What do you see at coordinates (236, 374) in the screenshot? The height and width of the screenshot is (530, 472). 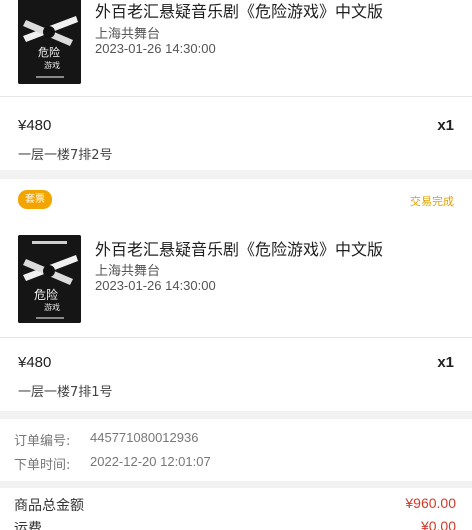 I see `ticket-row-2: ¥480 x1 一层一楼7排1号` at bounding box center [236, 374].